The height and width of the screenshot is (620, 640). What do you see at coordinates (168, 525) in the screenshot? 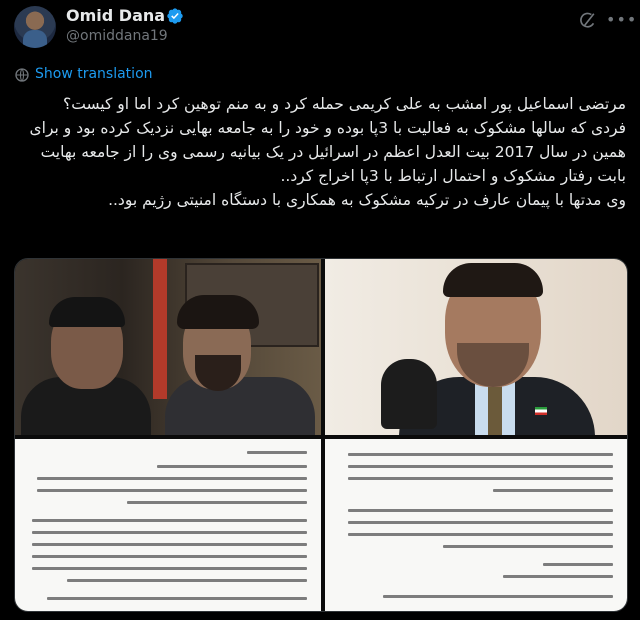
I see `document-page-left` at bounding box center [168, 525].